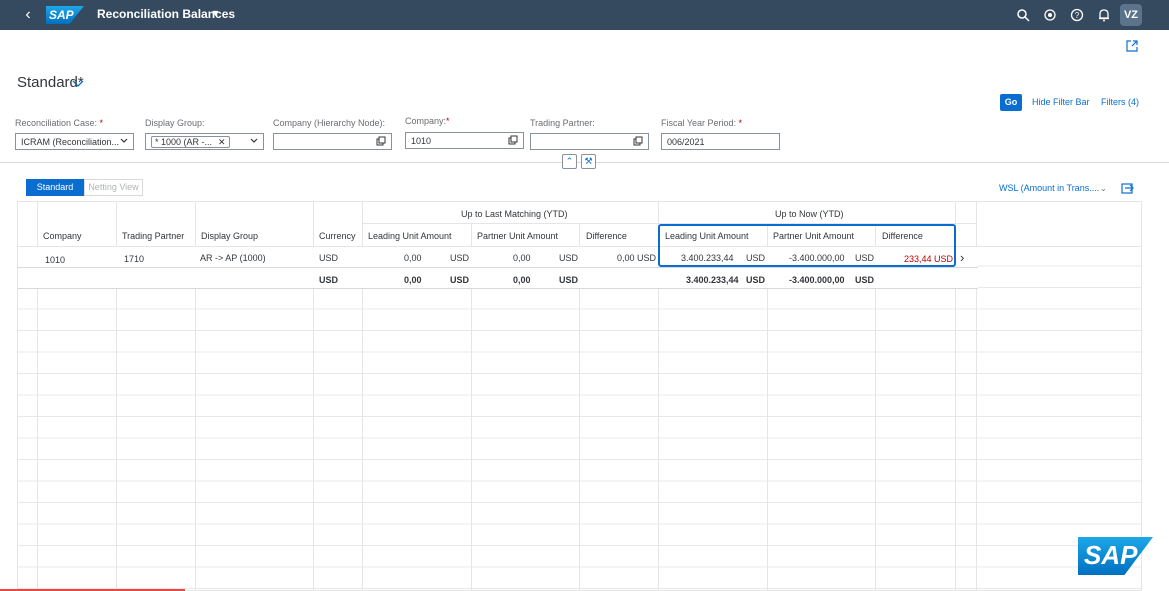  What do you see at coordinates (215, 13) in the screenshot?
I see `title-dropdown-icon: ▼` at bounding box center [215, 13].